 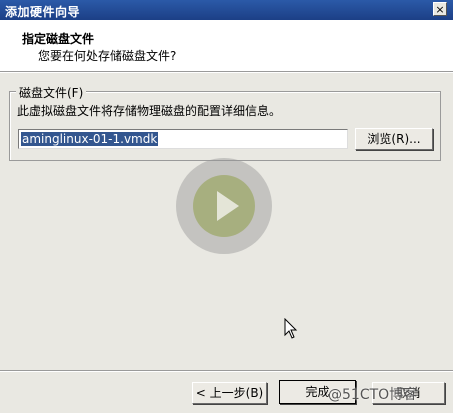 I want to click on disk-file-value: aminglinux-01-1.vmdk, so click(x=90, y=139).